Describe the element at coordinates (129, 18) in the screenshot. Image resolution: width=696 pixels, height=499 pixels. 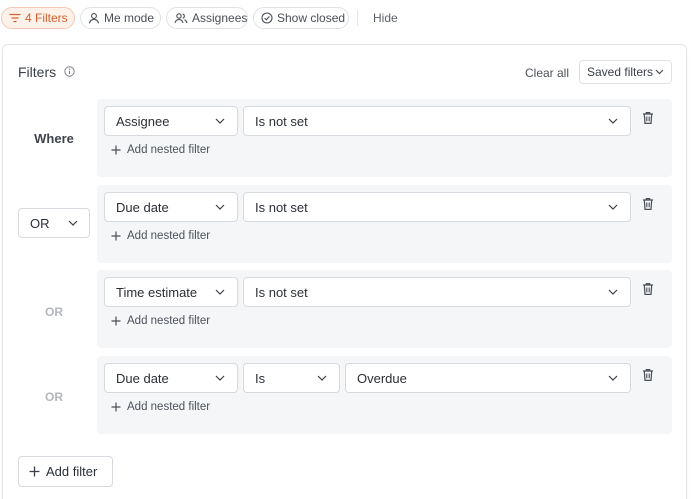
I see `me-mode-chip-label: Me mode` at that location.